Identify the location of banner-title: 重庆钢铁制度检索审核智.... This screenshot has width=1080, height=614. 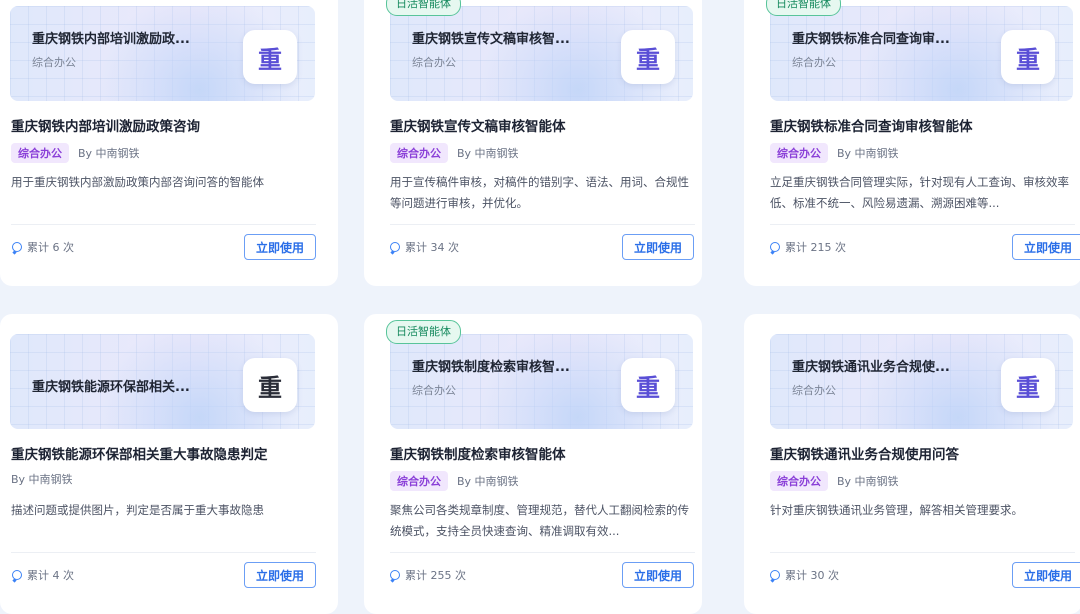
(491, 367).